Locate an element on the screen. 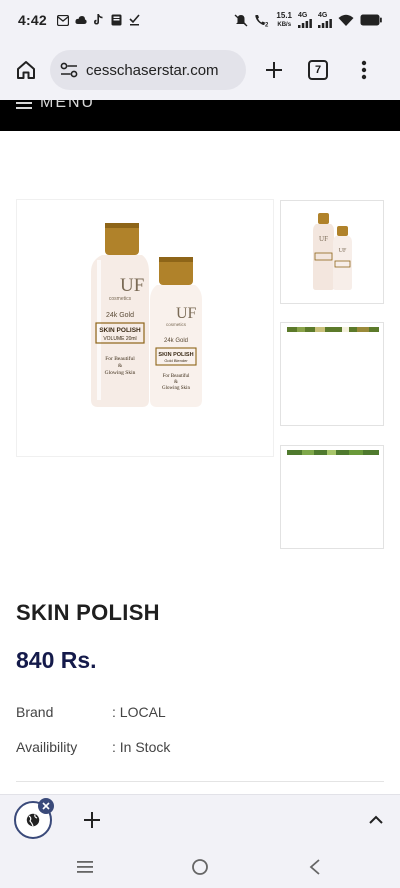 The width and height of the screenshot is (400, 888). large-bottle-tag1: For Beautiful is located at coordinates (120, 358).